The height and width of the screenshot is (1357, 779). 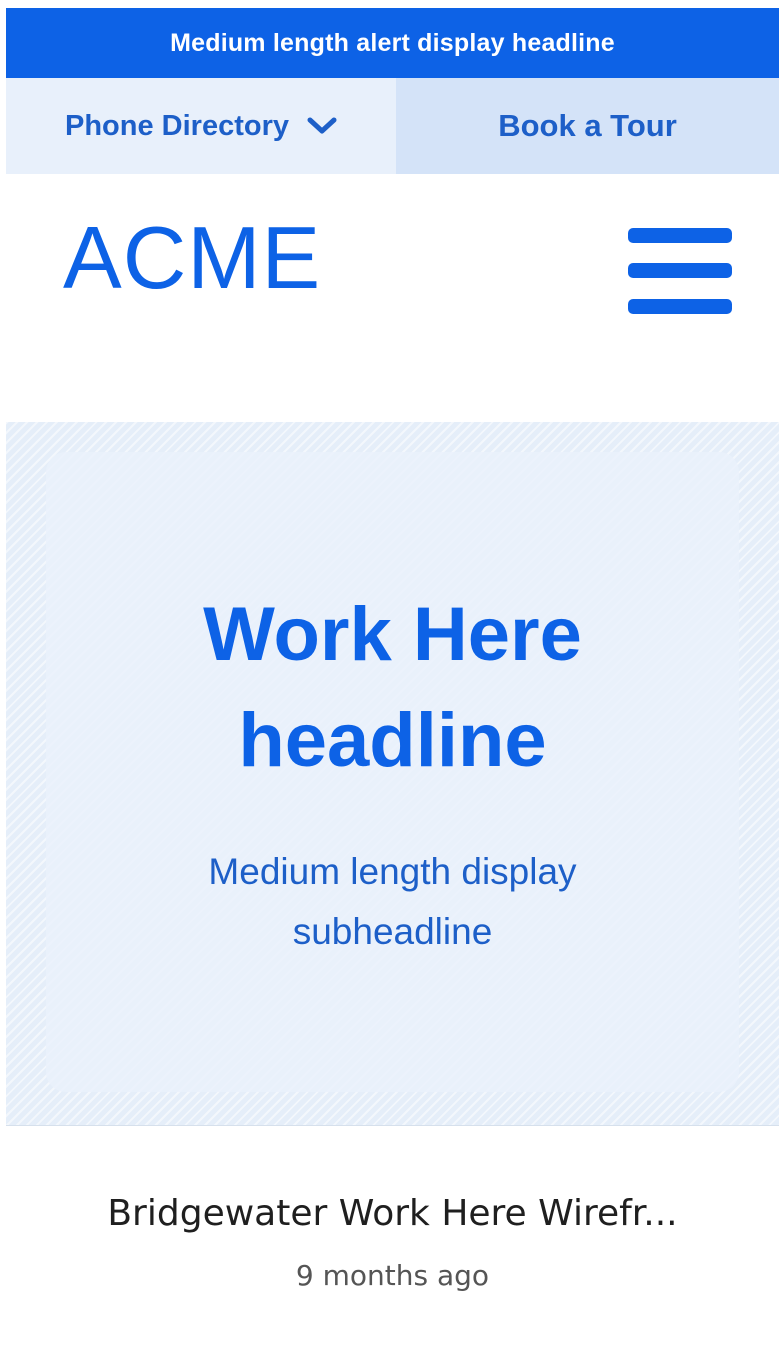 What do you see at coordinates (392, 931) in the screenshot?
I see `hero-subheadline-line2: subheadline` at bounding box center [392, 931].